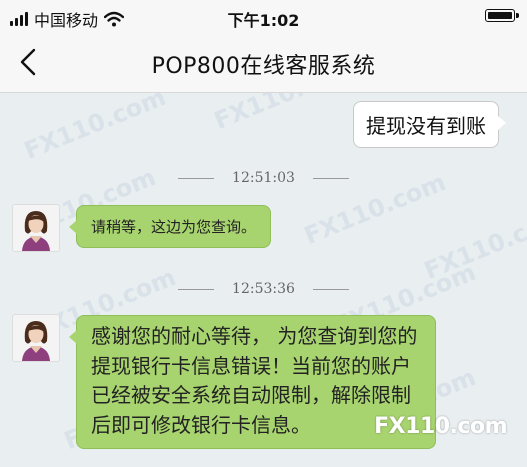  Describe the element at coordinates (440, 426) in the screenshot. I see `watermark-brand: FX110.com` at that location.